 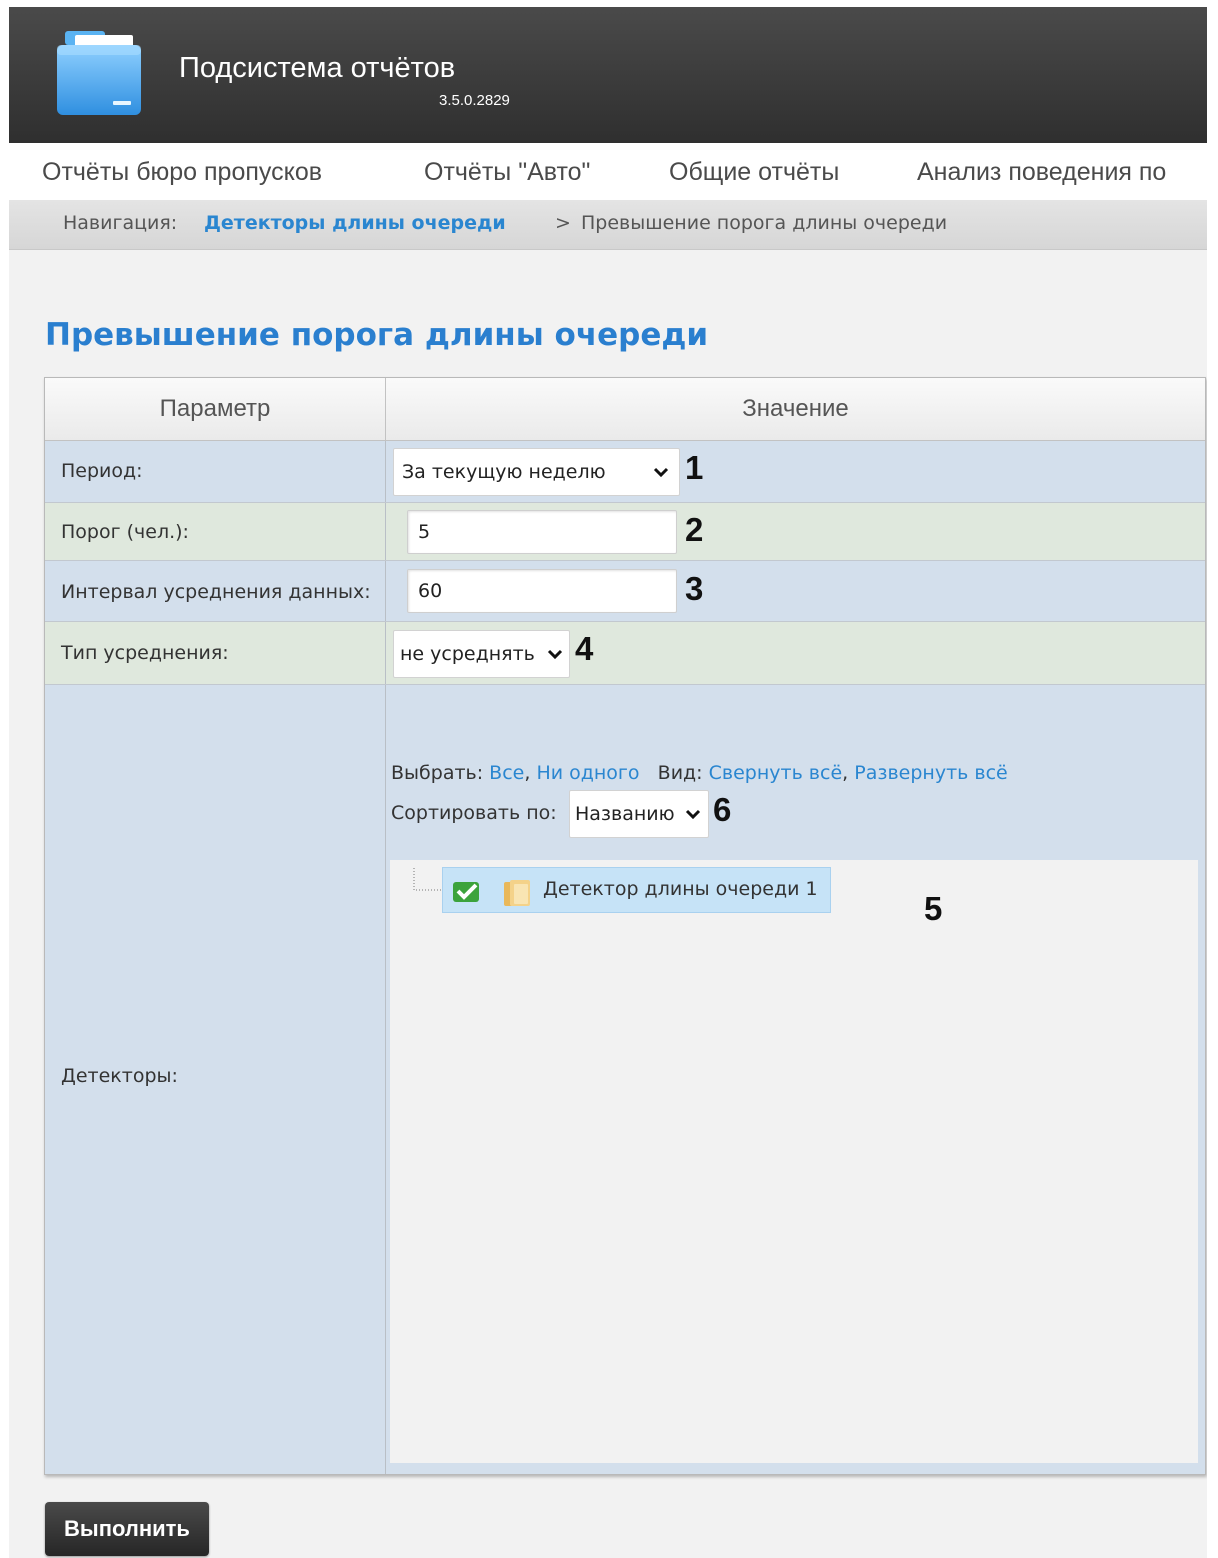 I want to click on averaging-type-label: Тип усреднения:, so click(x=145, y=653).